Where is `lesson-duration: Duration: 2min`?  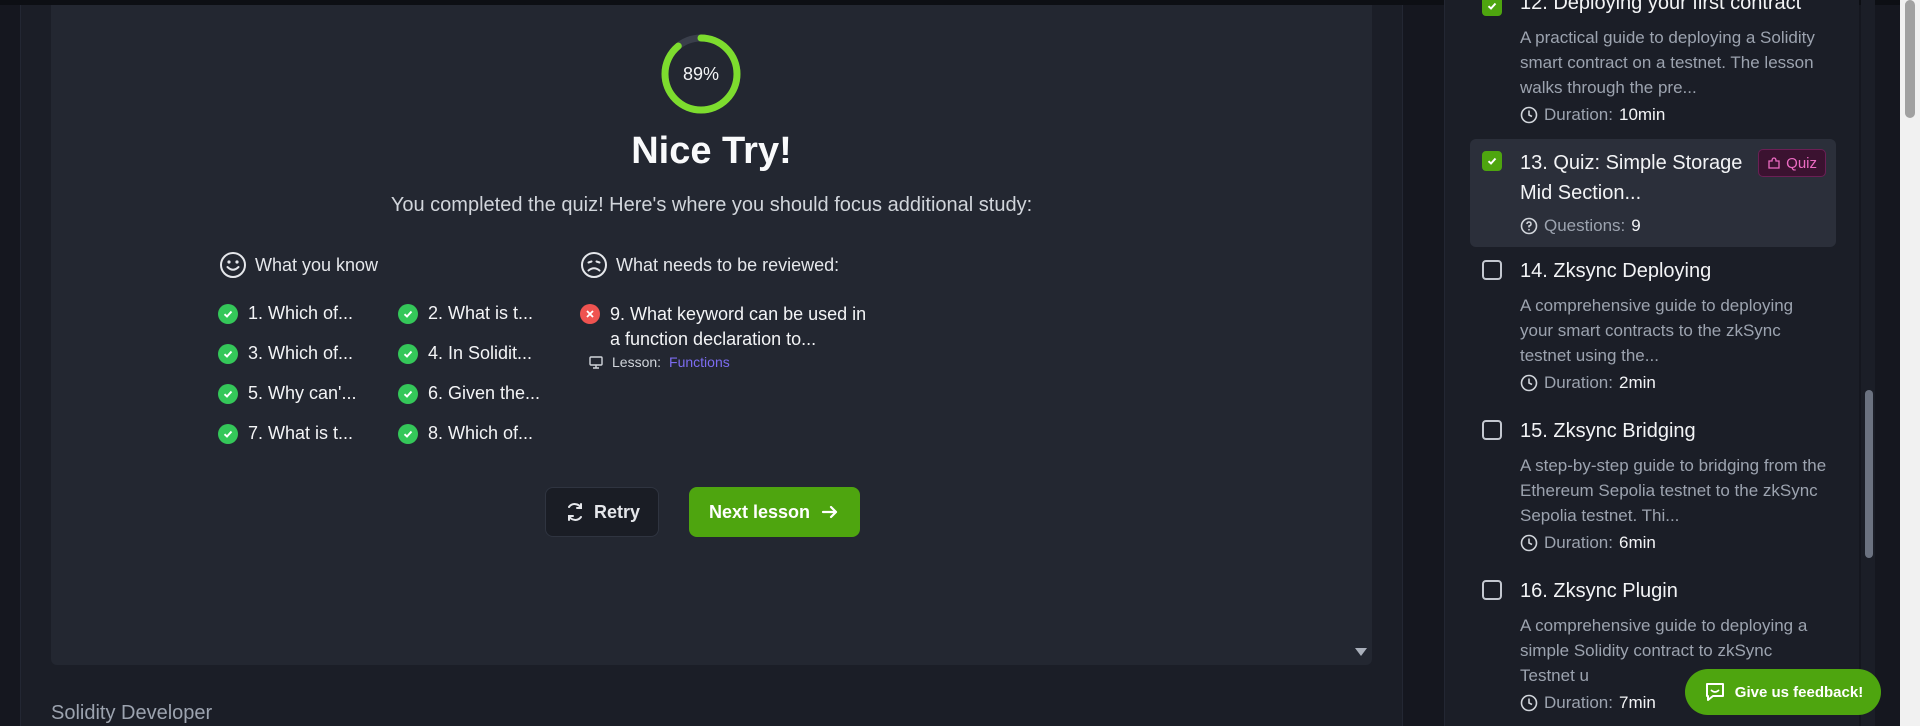
lesson-duration: Duration: 2min is located at coordinates (1588, 383).